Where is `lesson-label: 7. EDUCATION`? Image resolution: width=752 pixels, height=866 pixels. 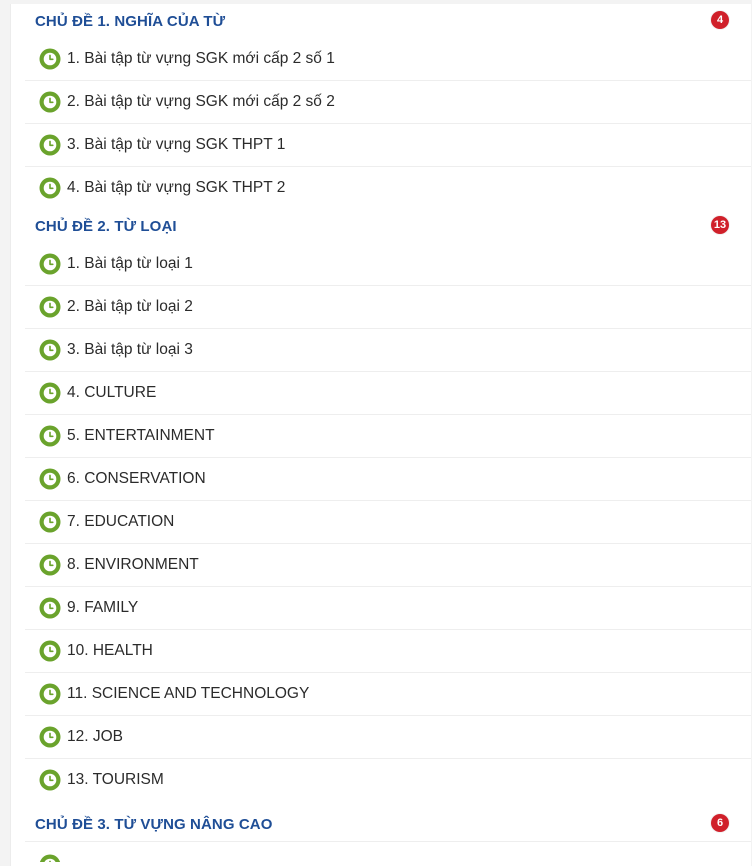 lesson-label: 7. EDUCATION is located at coordinates (121, 521).